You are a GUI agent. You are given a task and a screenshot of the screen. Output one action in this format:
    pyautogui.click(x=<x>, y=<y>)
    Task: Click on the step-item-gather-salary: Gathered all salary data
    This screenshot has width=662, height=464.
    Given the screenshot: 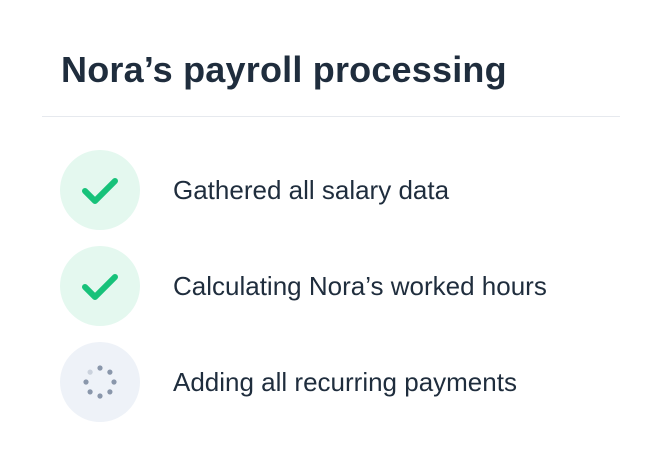 What is the action you would take?
    pyautogui.click(x=340, y=190)
    